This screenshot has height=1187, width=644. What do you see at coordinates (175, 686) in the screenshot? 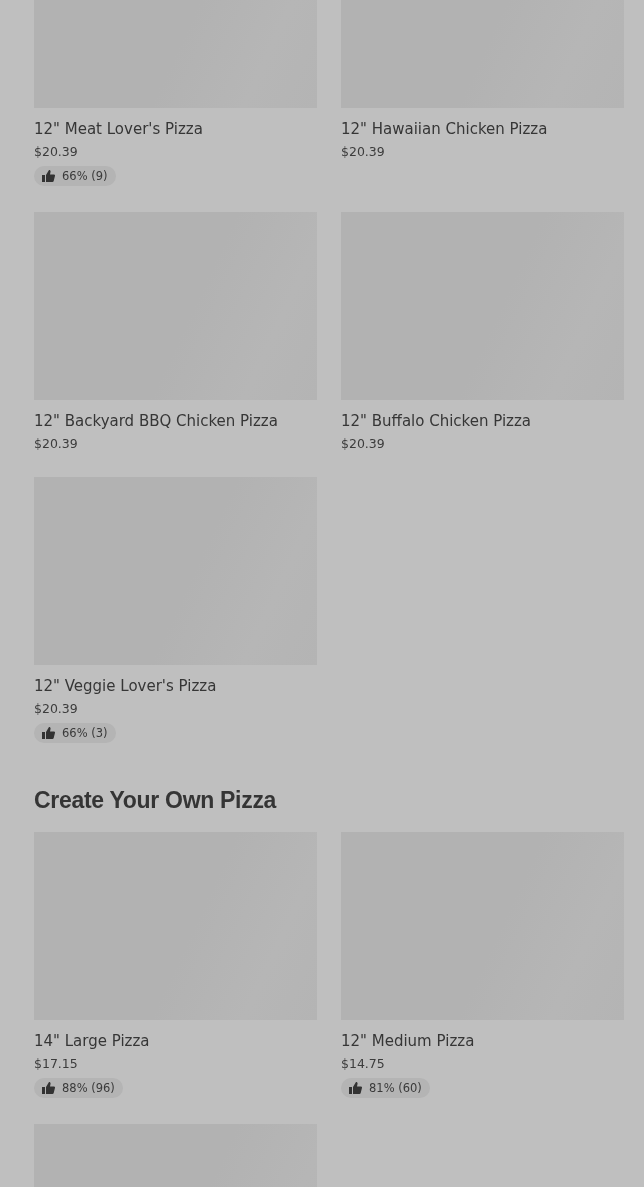
I see `item-name: 12" Veggie Lover's Pizza` at bounding box center [175, 686].